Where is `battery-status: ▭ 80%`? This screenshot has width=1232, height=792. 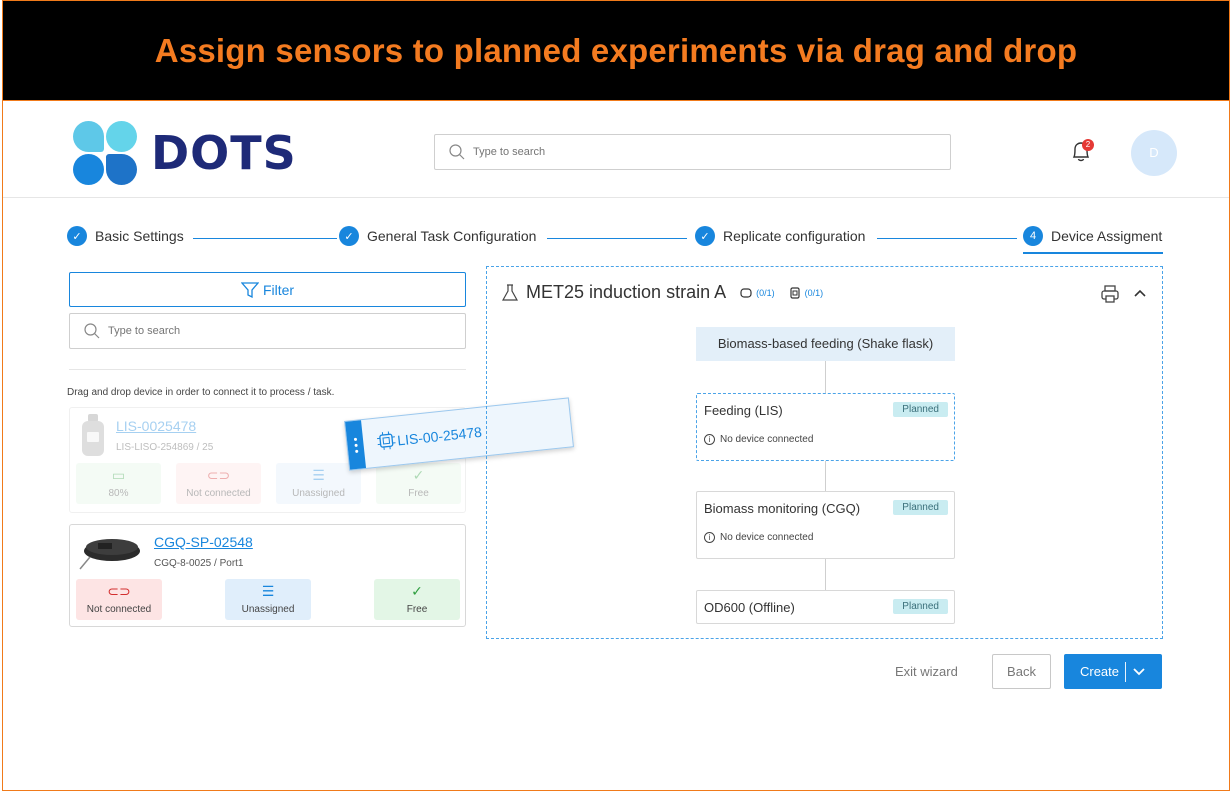 battery-status: ▭ 80% is located at coordinates (118, 483).